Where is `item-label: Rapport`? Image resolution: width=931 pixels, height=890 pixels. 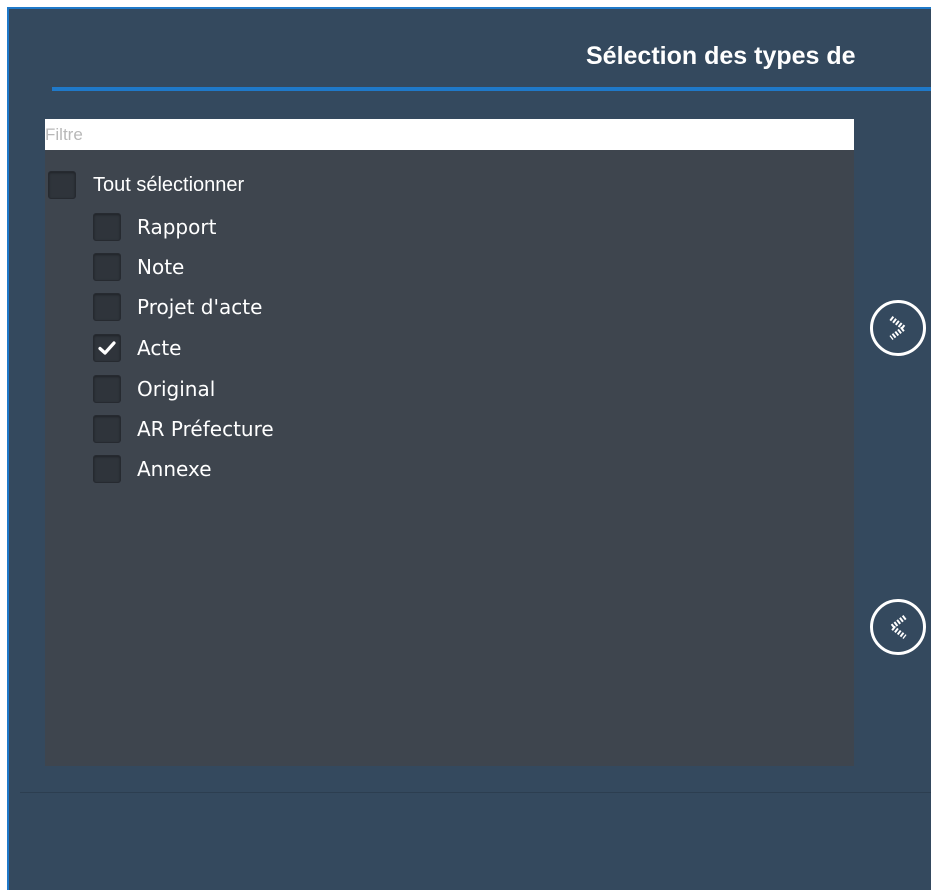 item-label: Rapport is located at coordinates (177, 227).